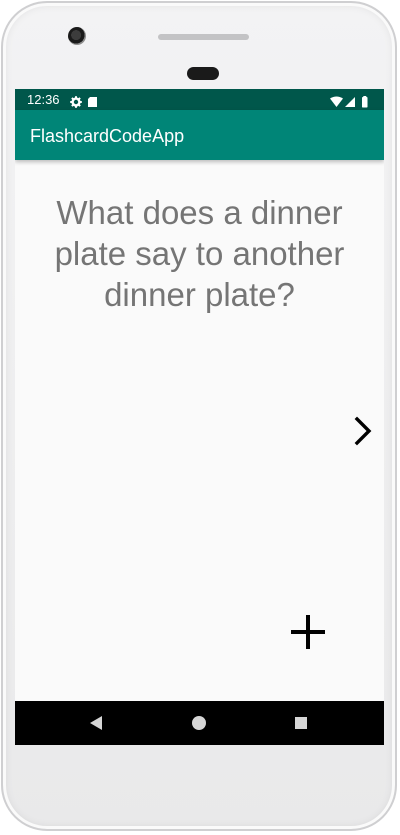 The width and height of the screenshot is (400, 835). Describe the element at coordinates (203, 37) in the screenshot. I see `earpiece-speaker` at that location.